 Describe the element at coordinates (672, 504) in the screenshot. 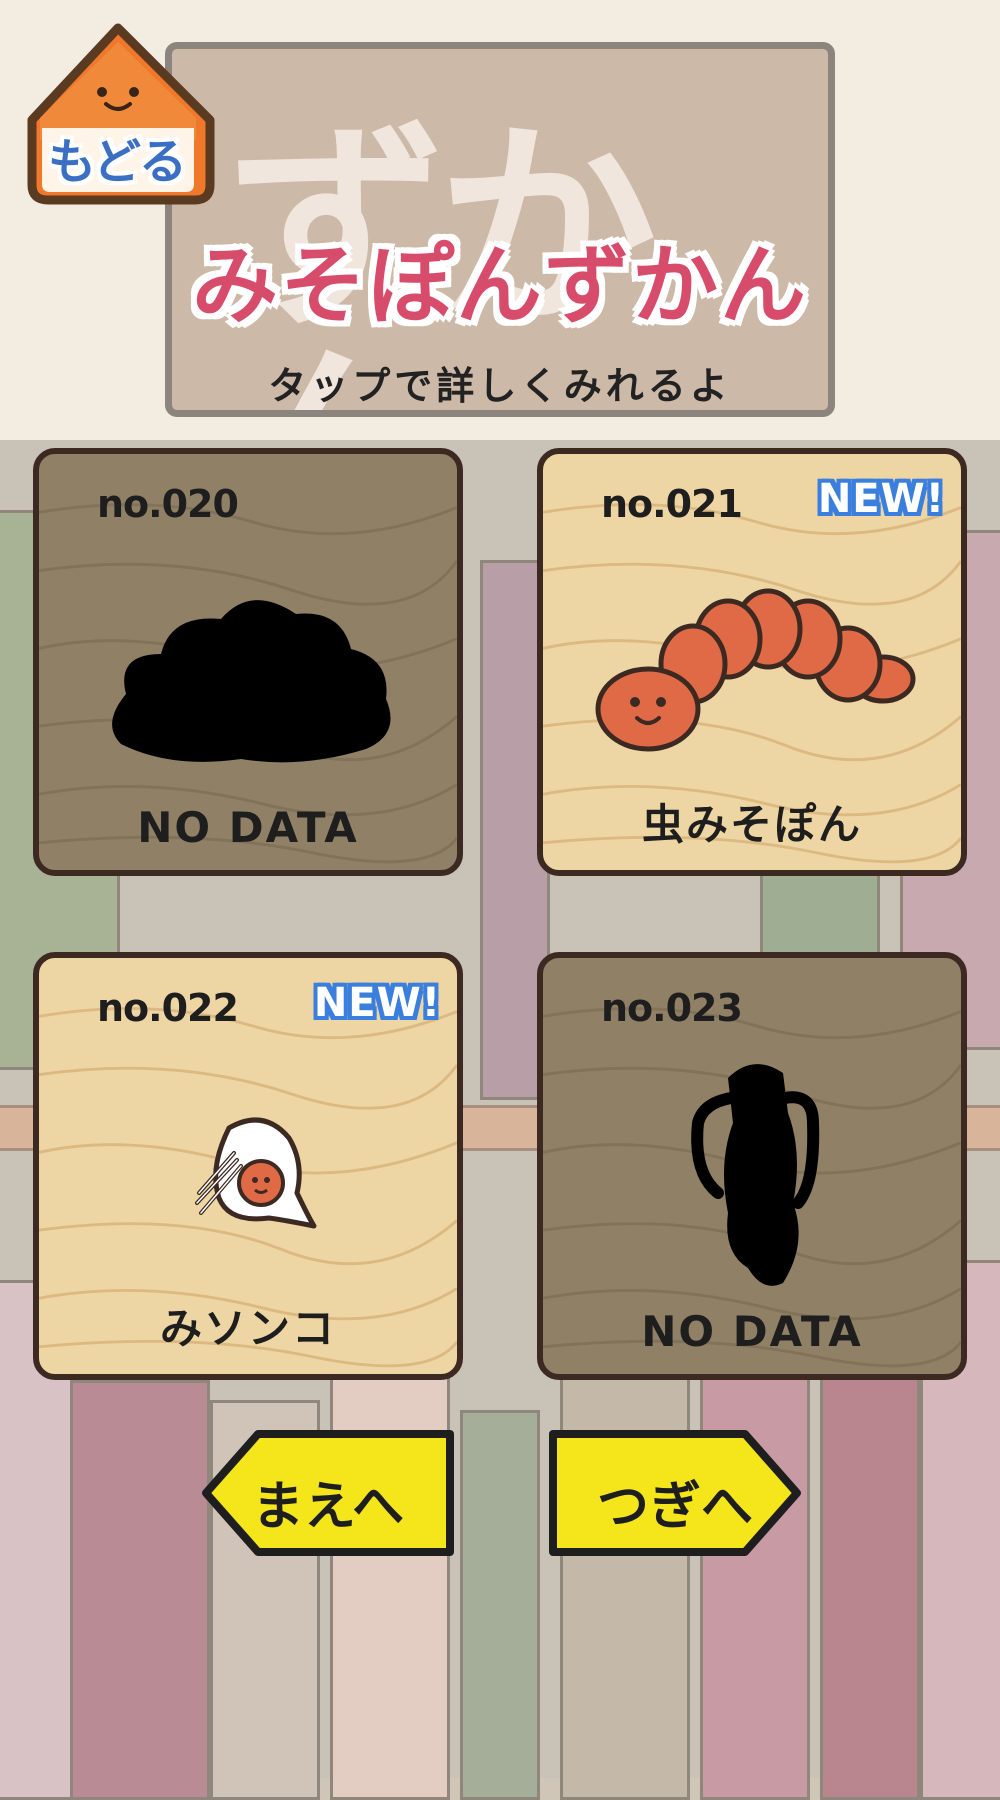

I see `card-number: no.021` at that location.